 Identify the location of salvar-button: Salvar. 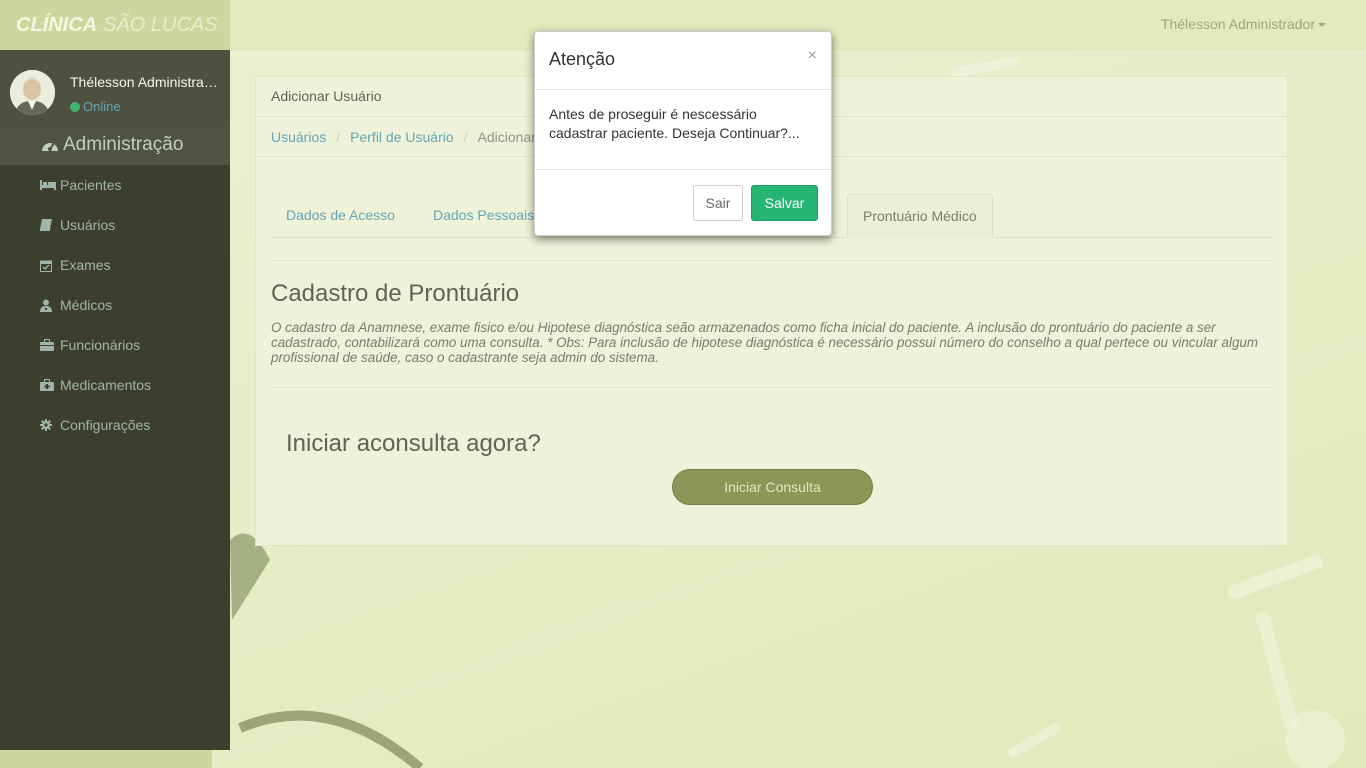
(784, 203).